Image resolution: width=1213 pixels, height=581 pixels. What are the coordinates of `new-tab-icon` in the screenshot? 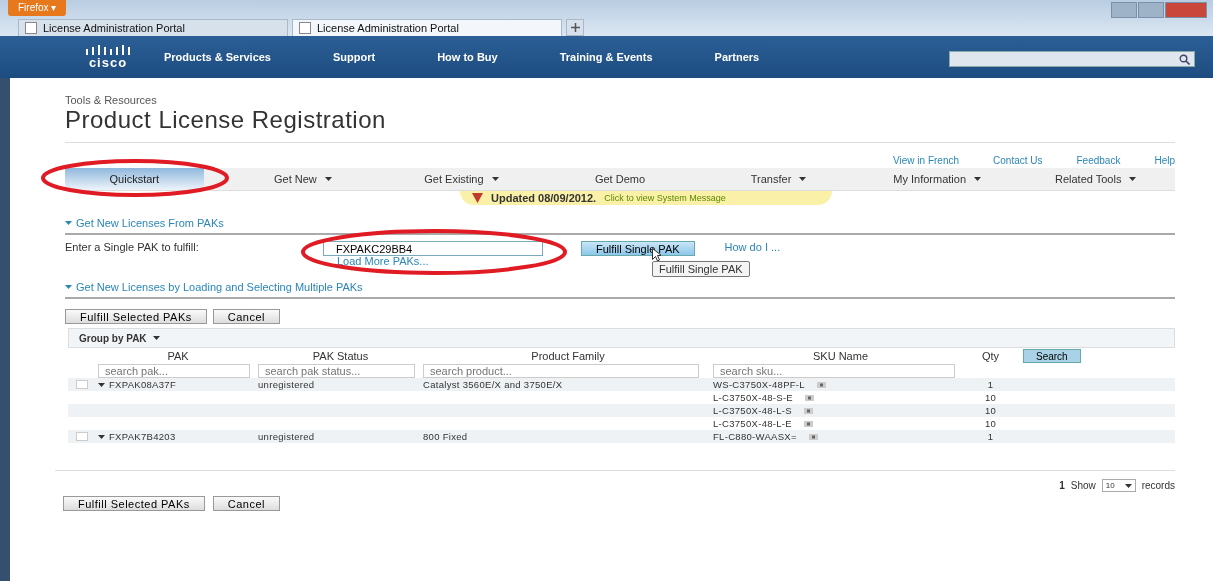 It's located at (575, 27).